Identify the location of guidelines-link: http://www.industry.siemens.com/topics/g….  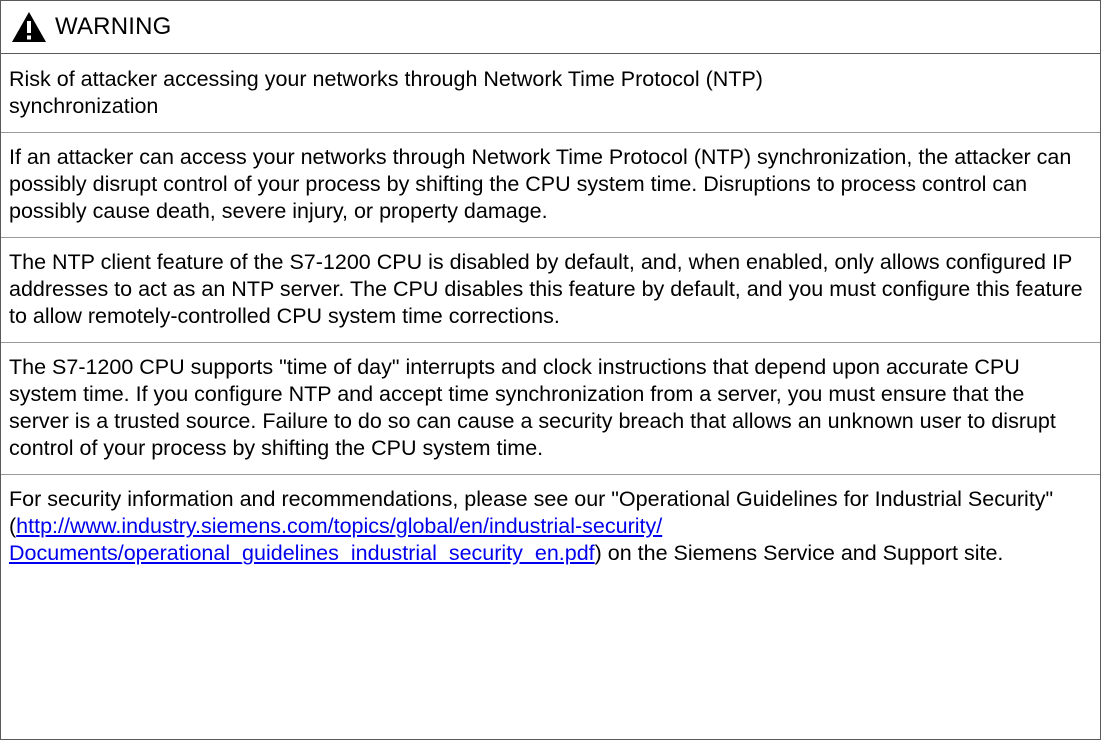
(335, 539).